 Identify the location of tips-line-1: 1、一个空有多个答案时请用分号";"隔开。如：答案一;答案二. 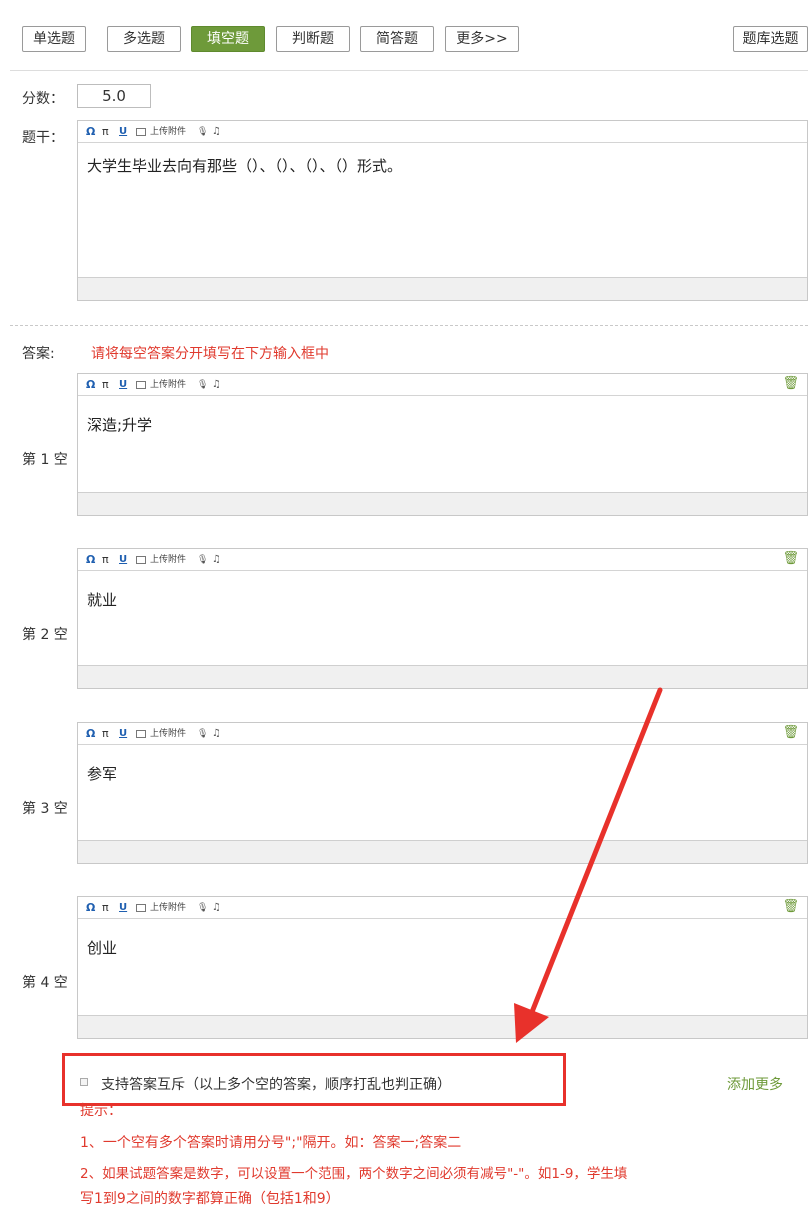
(271, 1143).